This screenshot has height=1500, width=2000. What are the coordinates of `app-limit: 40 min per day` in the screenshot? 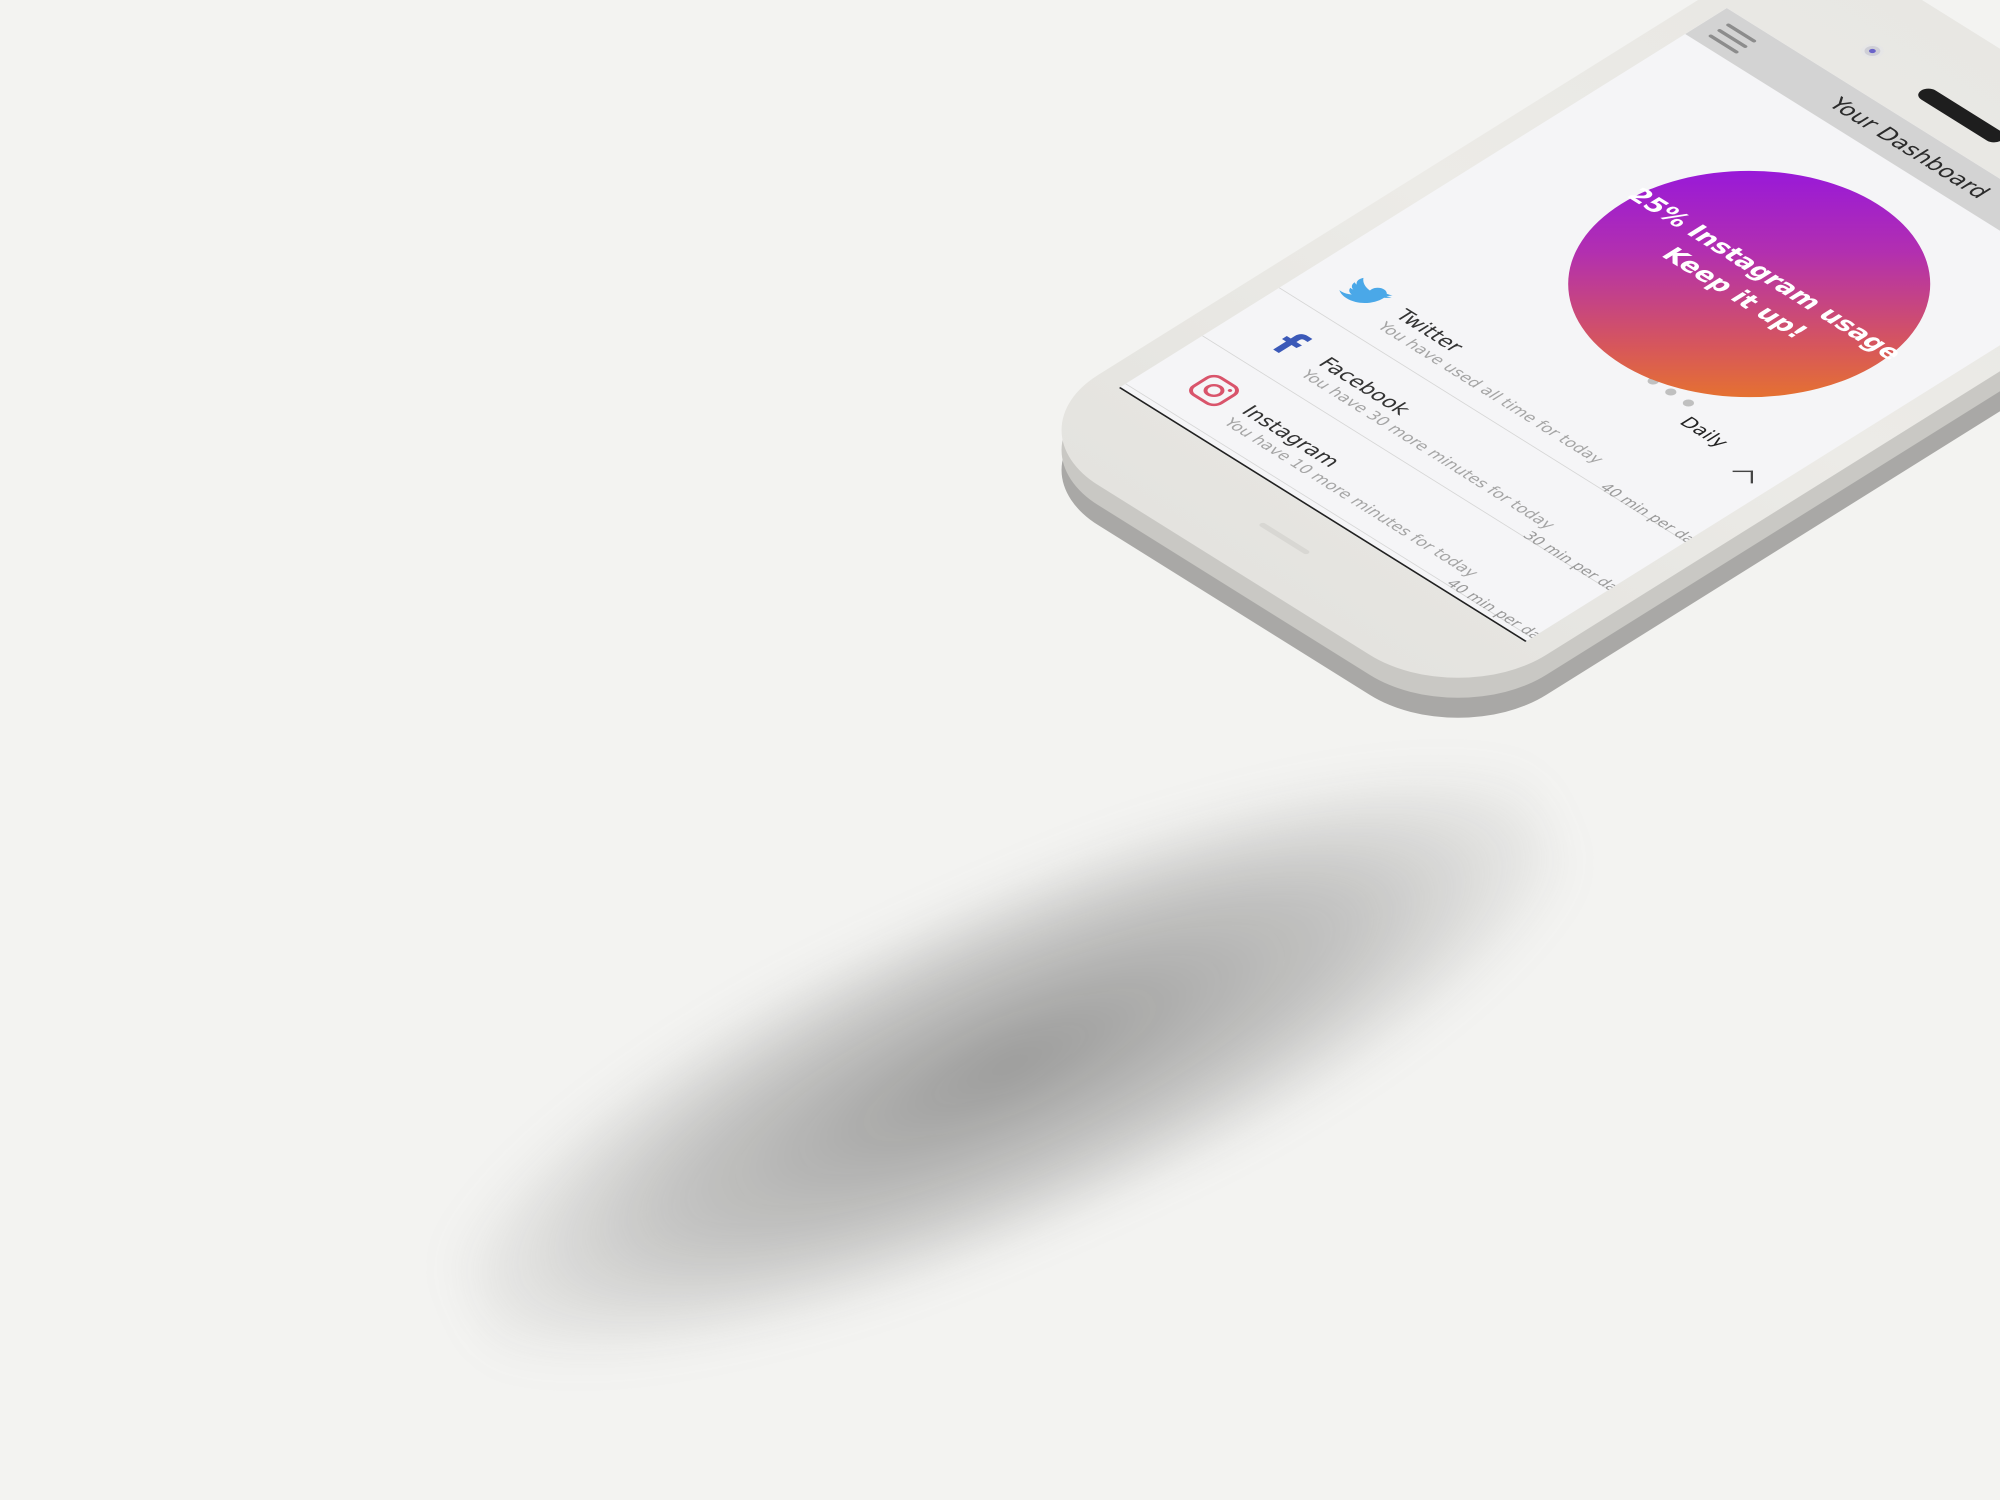 It's located at (1498, 609).